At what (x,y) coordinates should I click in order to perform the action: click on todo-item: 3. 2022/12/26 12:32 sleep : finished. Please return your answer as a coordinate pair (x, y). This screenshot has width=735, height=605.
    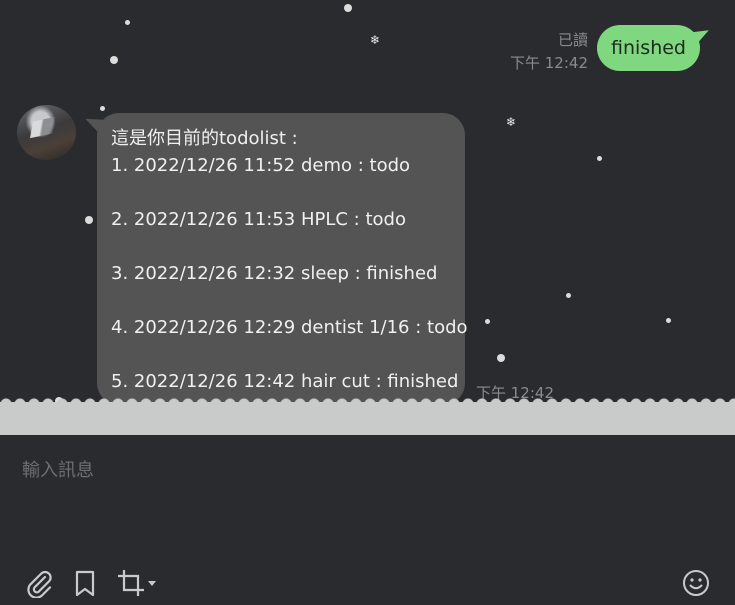
    Looking at the image, I should click on (274, 273).